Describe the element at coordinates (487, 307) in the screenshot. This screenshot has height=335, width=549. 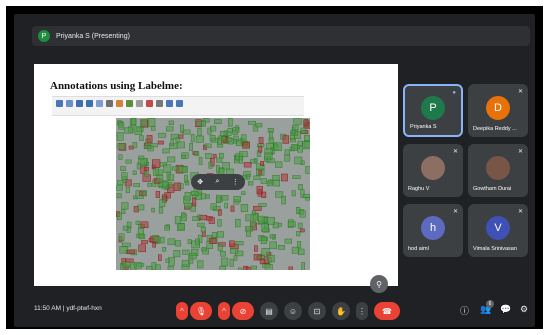
I see `people-icon: 👥 6` at that location.